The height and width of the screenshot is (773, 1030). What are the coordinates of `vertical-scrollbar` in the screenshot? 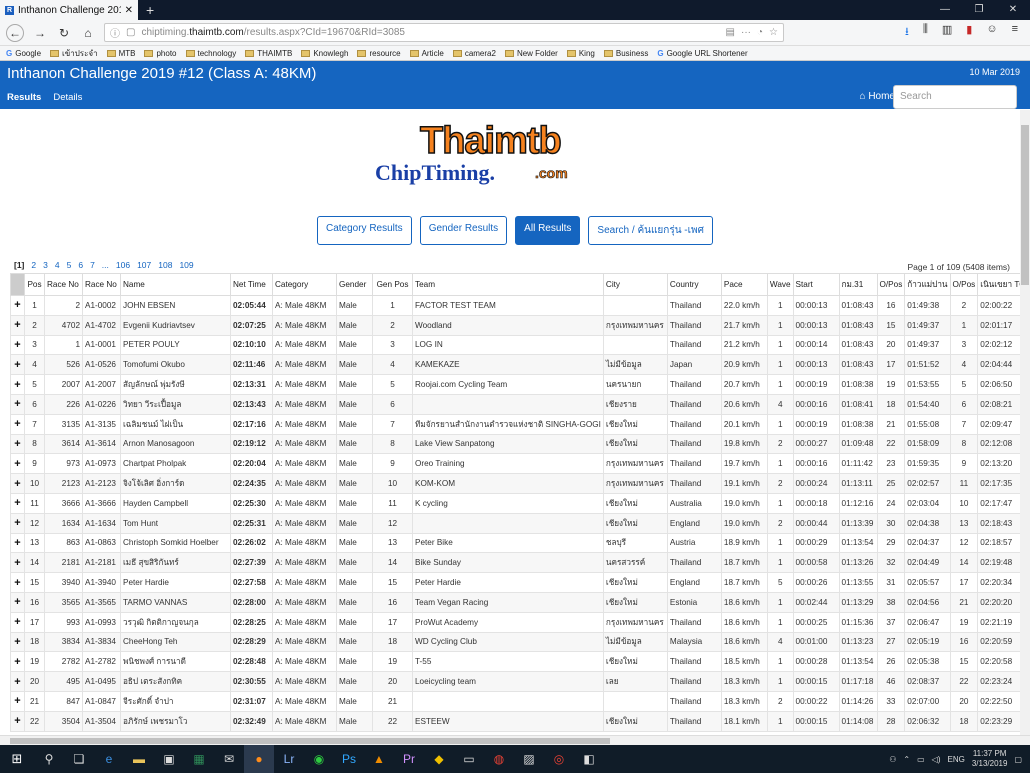 It's located at (1025, 424).